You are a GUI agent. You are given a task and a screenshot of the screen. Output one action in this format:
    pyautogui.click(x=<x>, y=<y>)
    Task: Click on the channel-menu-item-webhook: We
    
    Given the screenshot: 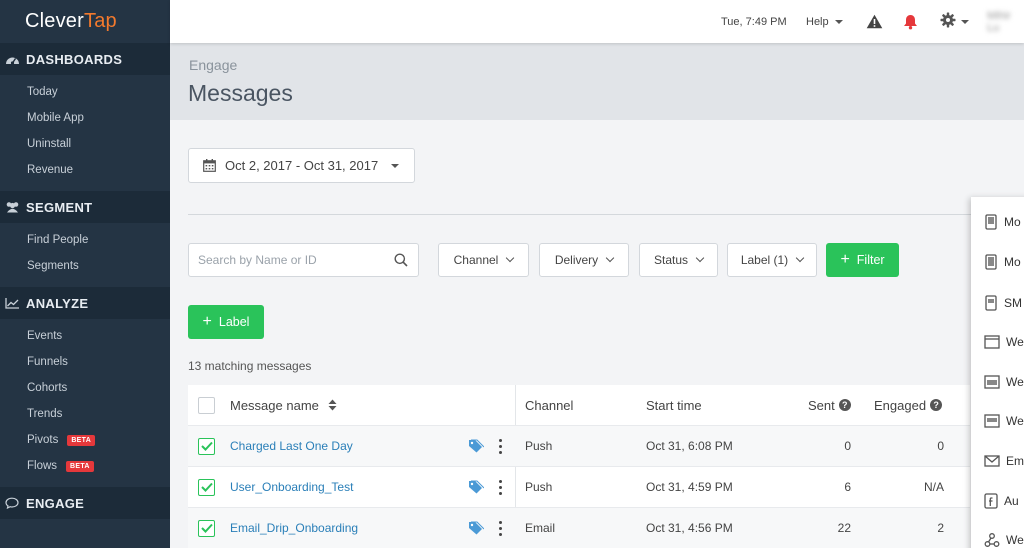 What is the action you would take?
    pyautogui.click(x=997, y=534)
    